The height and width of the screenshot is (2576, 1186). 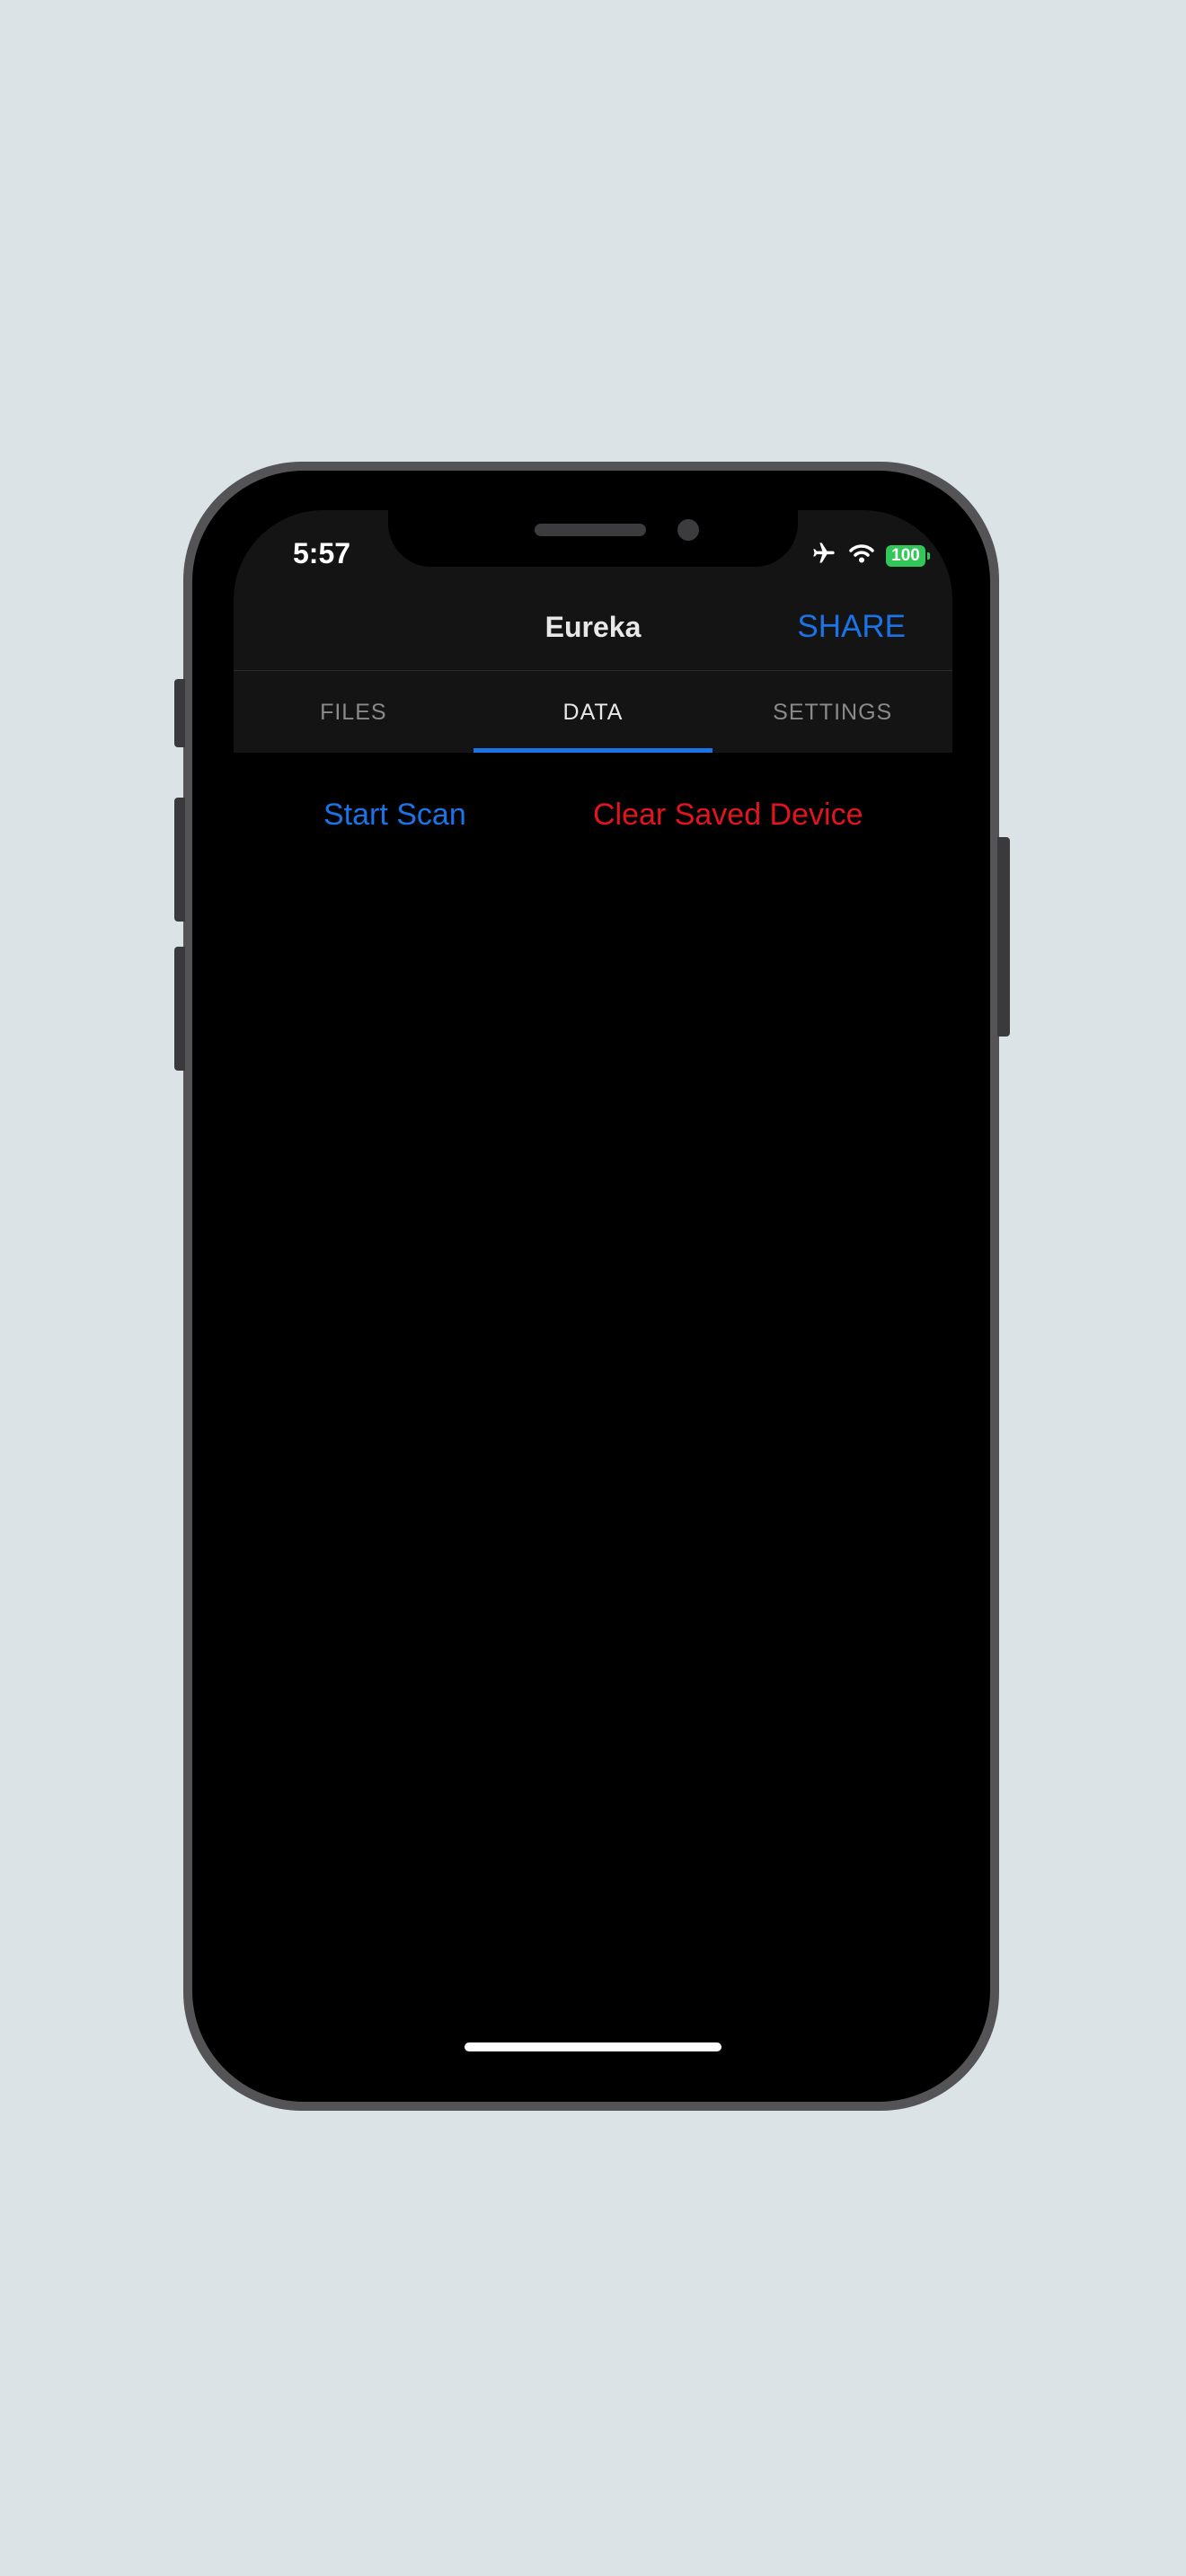 I want to click on tab-files: FILES, so click(x=354, y=712).